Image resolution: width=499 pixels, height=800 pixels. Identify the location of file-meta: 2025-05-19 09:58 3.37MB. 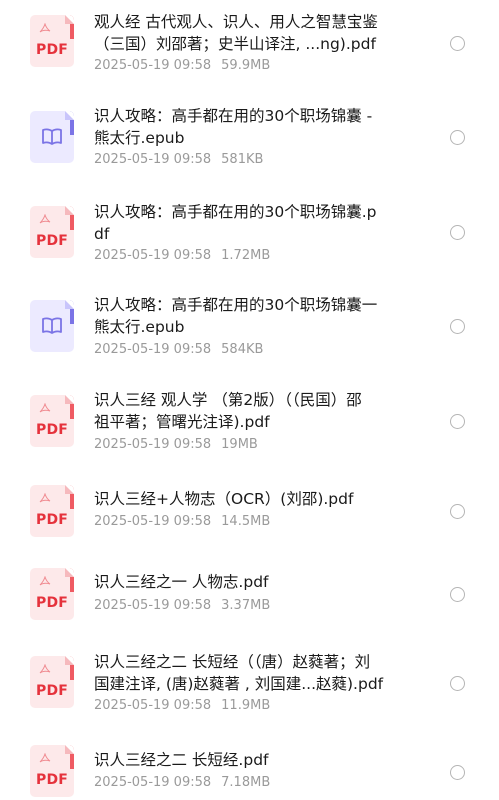
(182, 606).